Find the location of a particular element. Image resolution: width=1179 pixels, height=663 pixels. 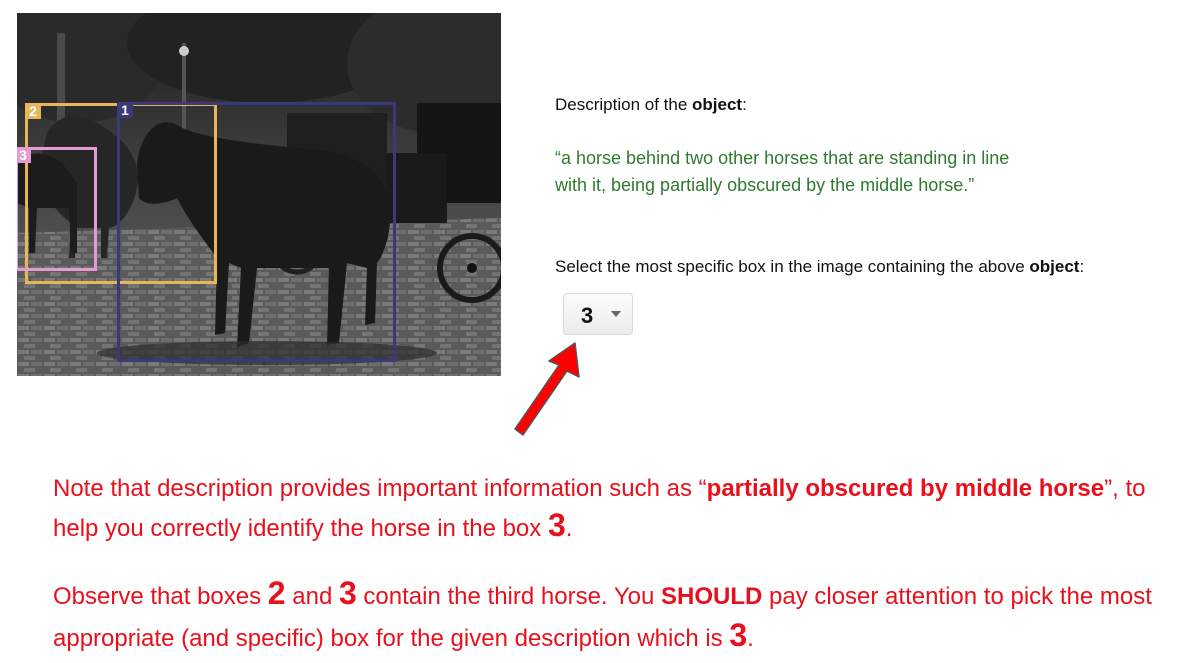

bounding-box-3-label: 3 is located at coordinates (24, 155).